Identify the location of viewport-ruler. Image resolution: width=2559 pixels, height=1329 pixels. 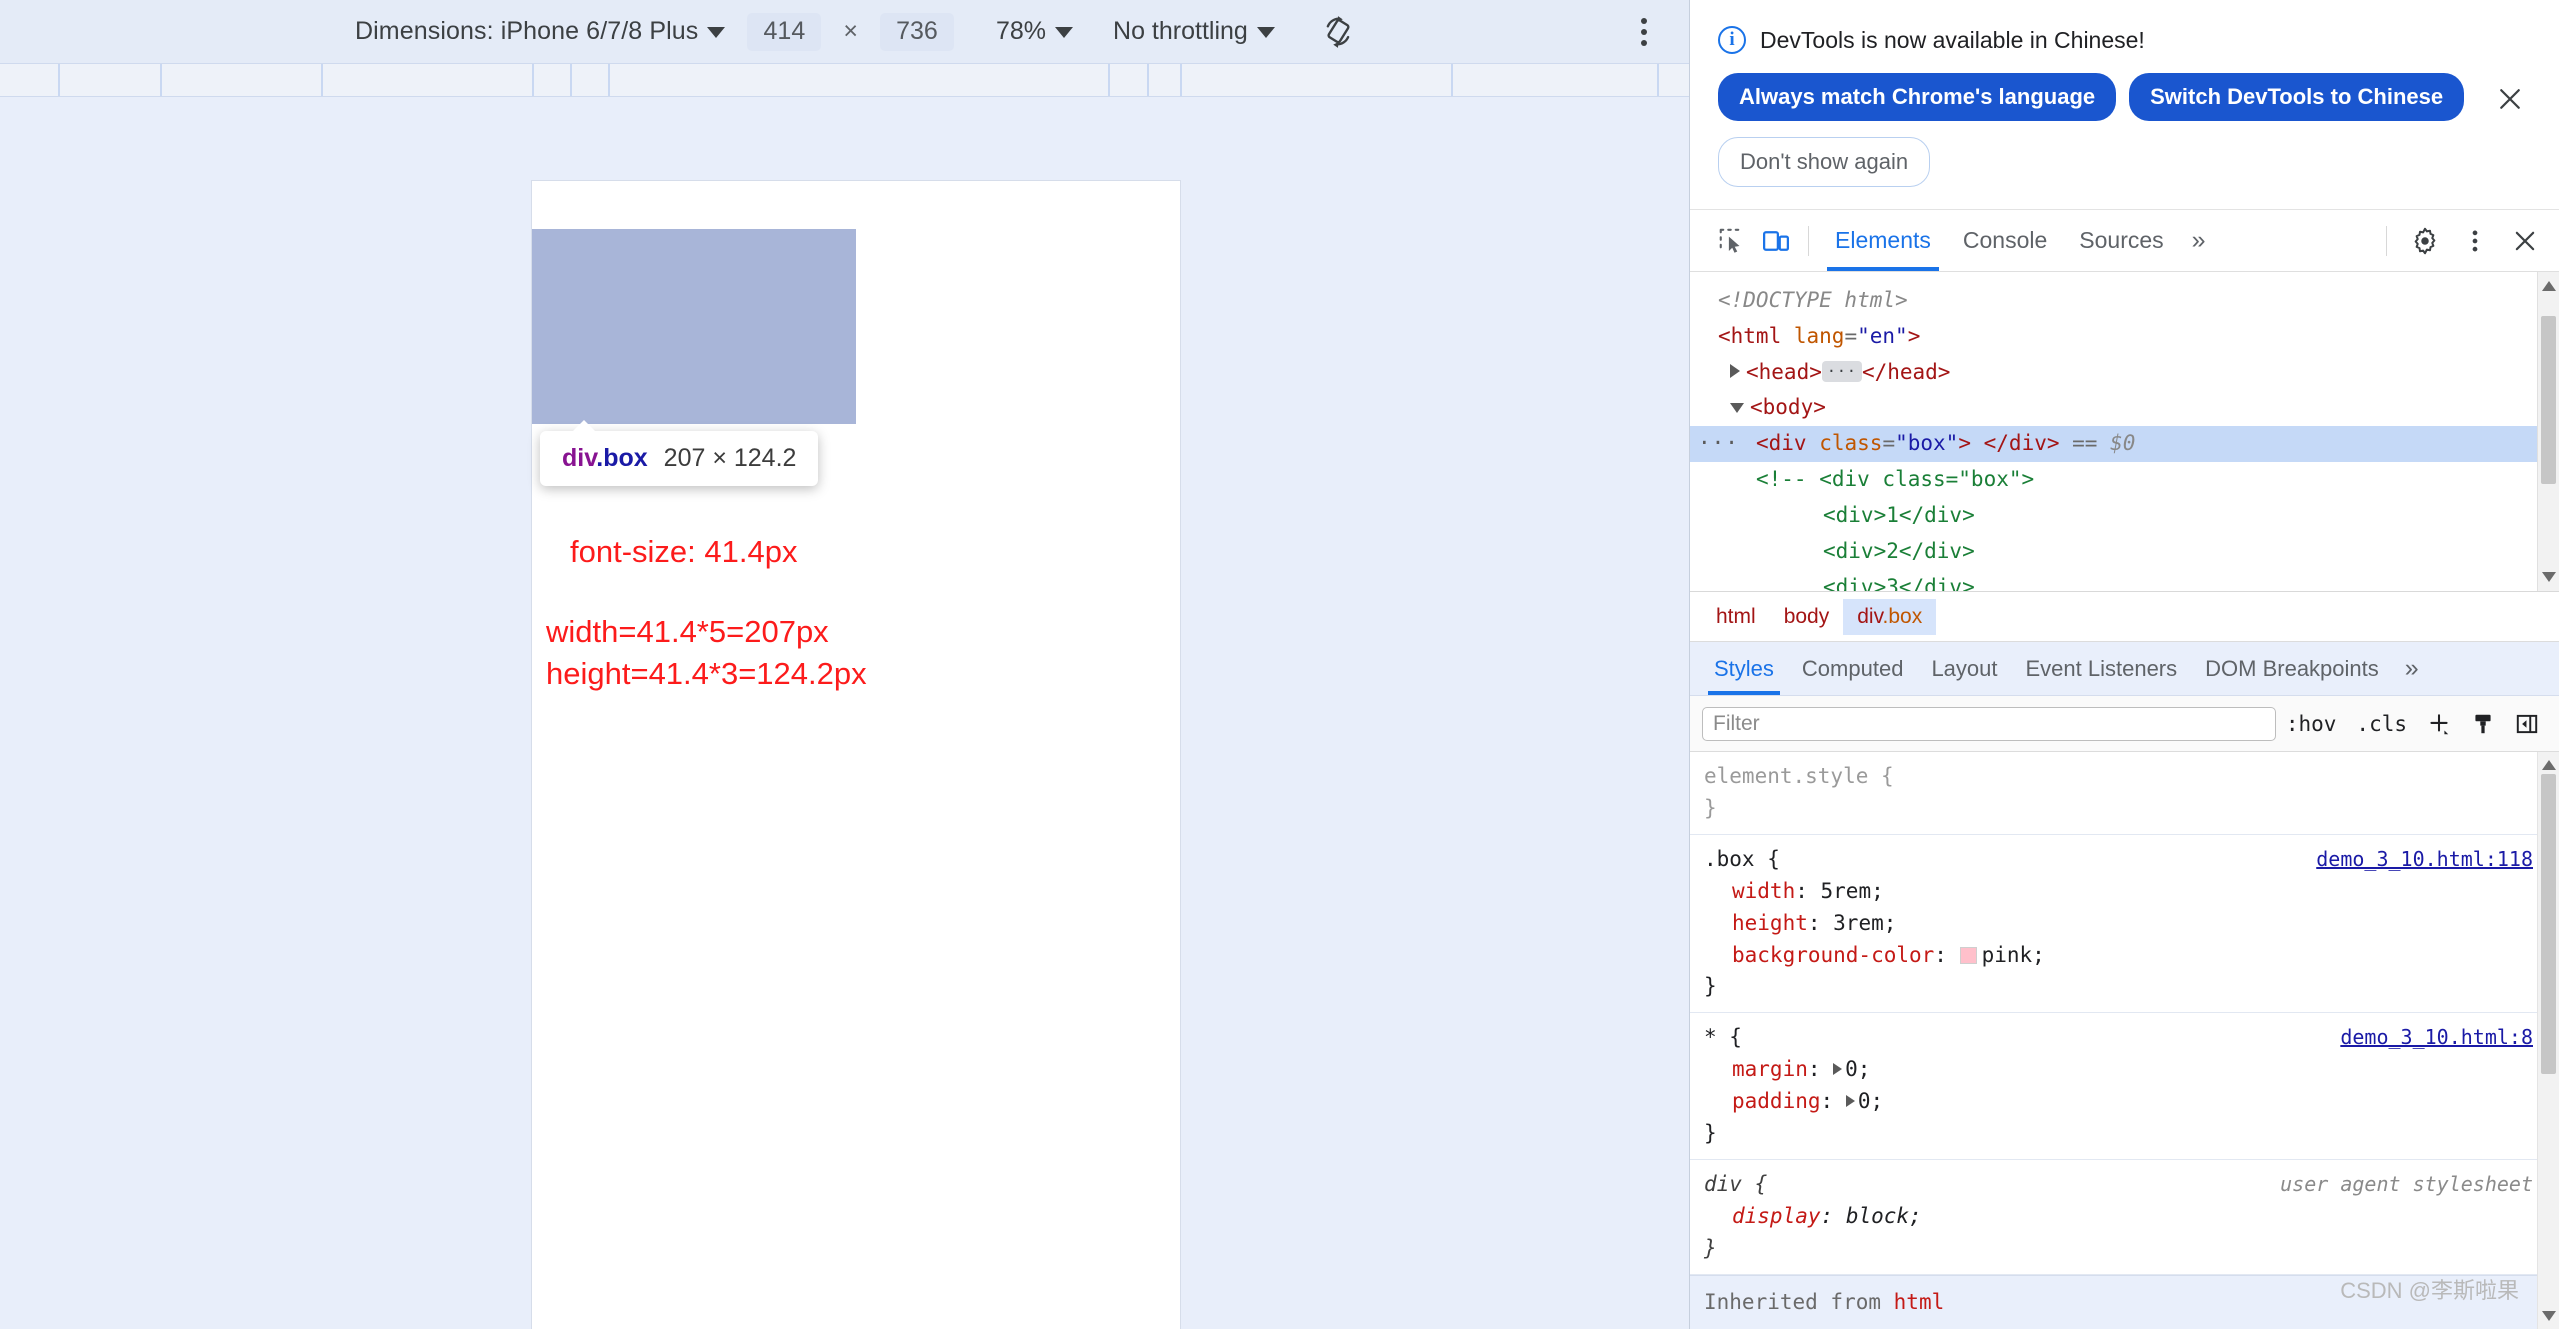
(844, 80).